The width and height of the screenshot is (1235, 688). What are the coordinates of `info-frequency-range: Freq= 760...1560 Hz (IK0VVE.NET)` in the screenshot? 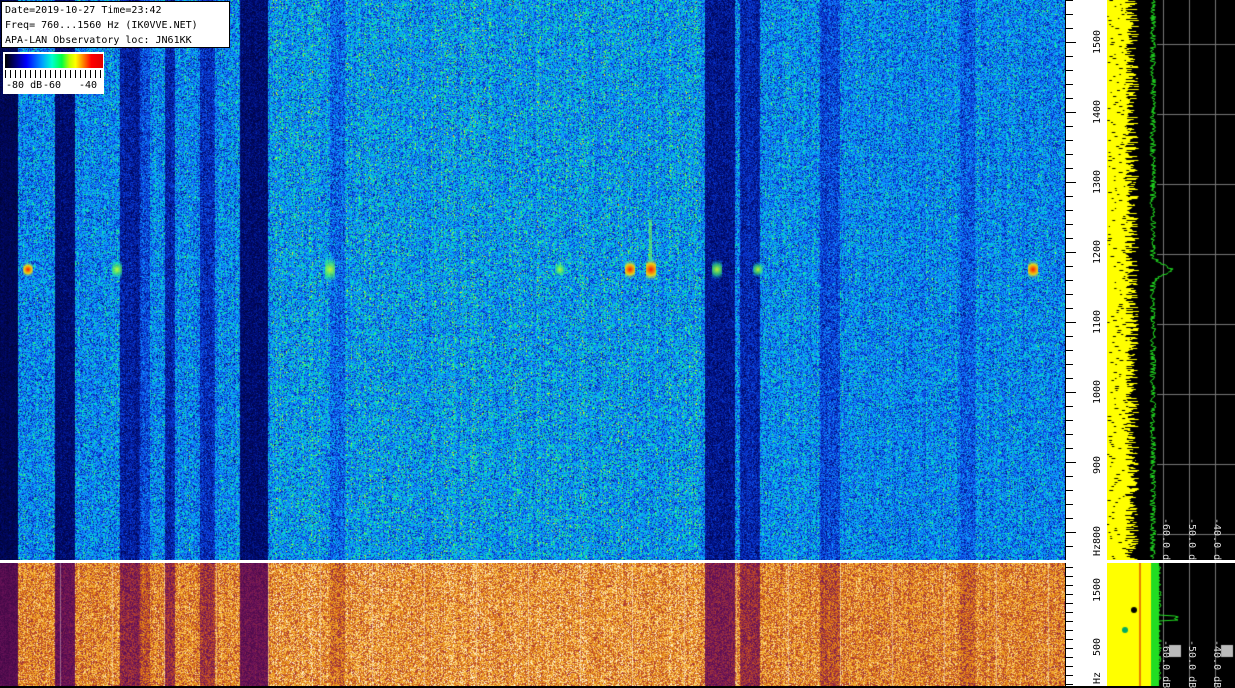 It's located at (101, 25).